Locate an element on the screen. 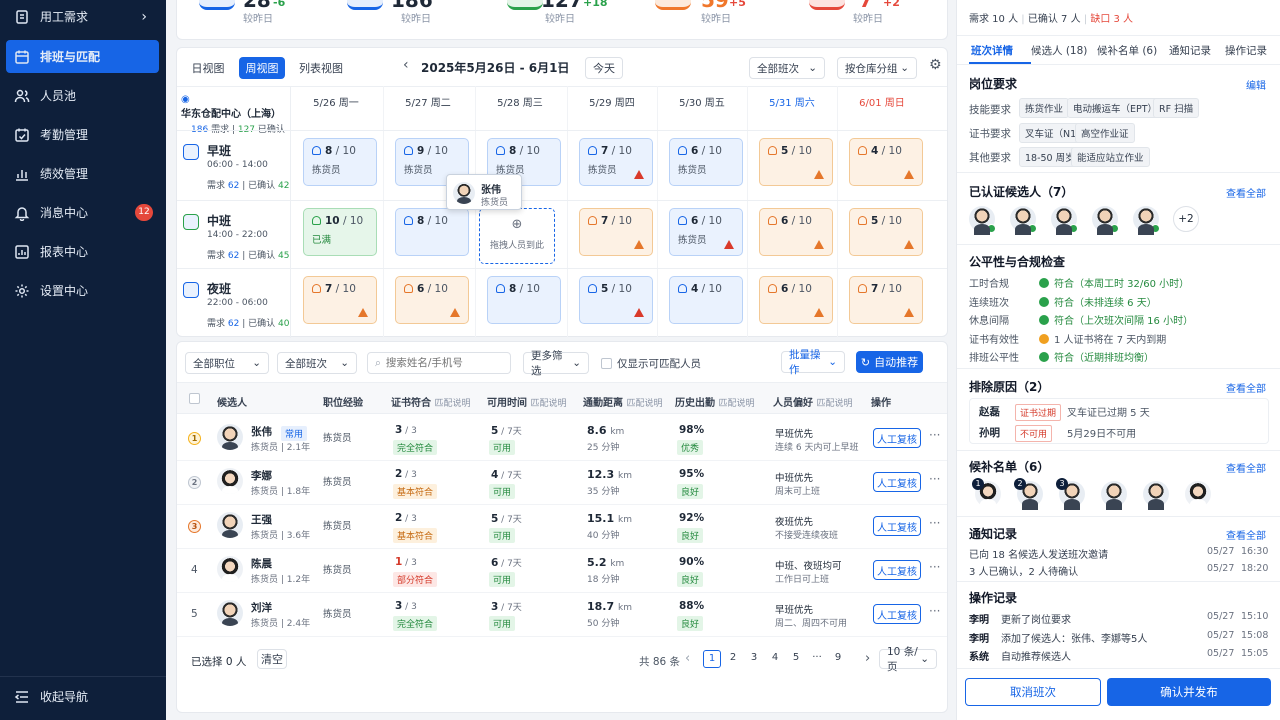  stat-card: 59 +5 较昨日 is located at coordinates (718, 14).